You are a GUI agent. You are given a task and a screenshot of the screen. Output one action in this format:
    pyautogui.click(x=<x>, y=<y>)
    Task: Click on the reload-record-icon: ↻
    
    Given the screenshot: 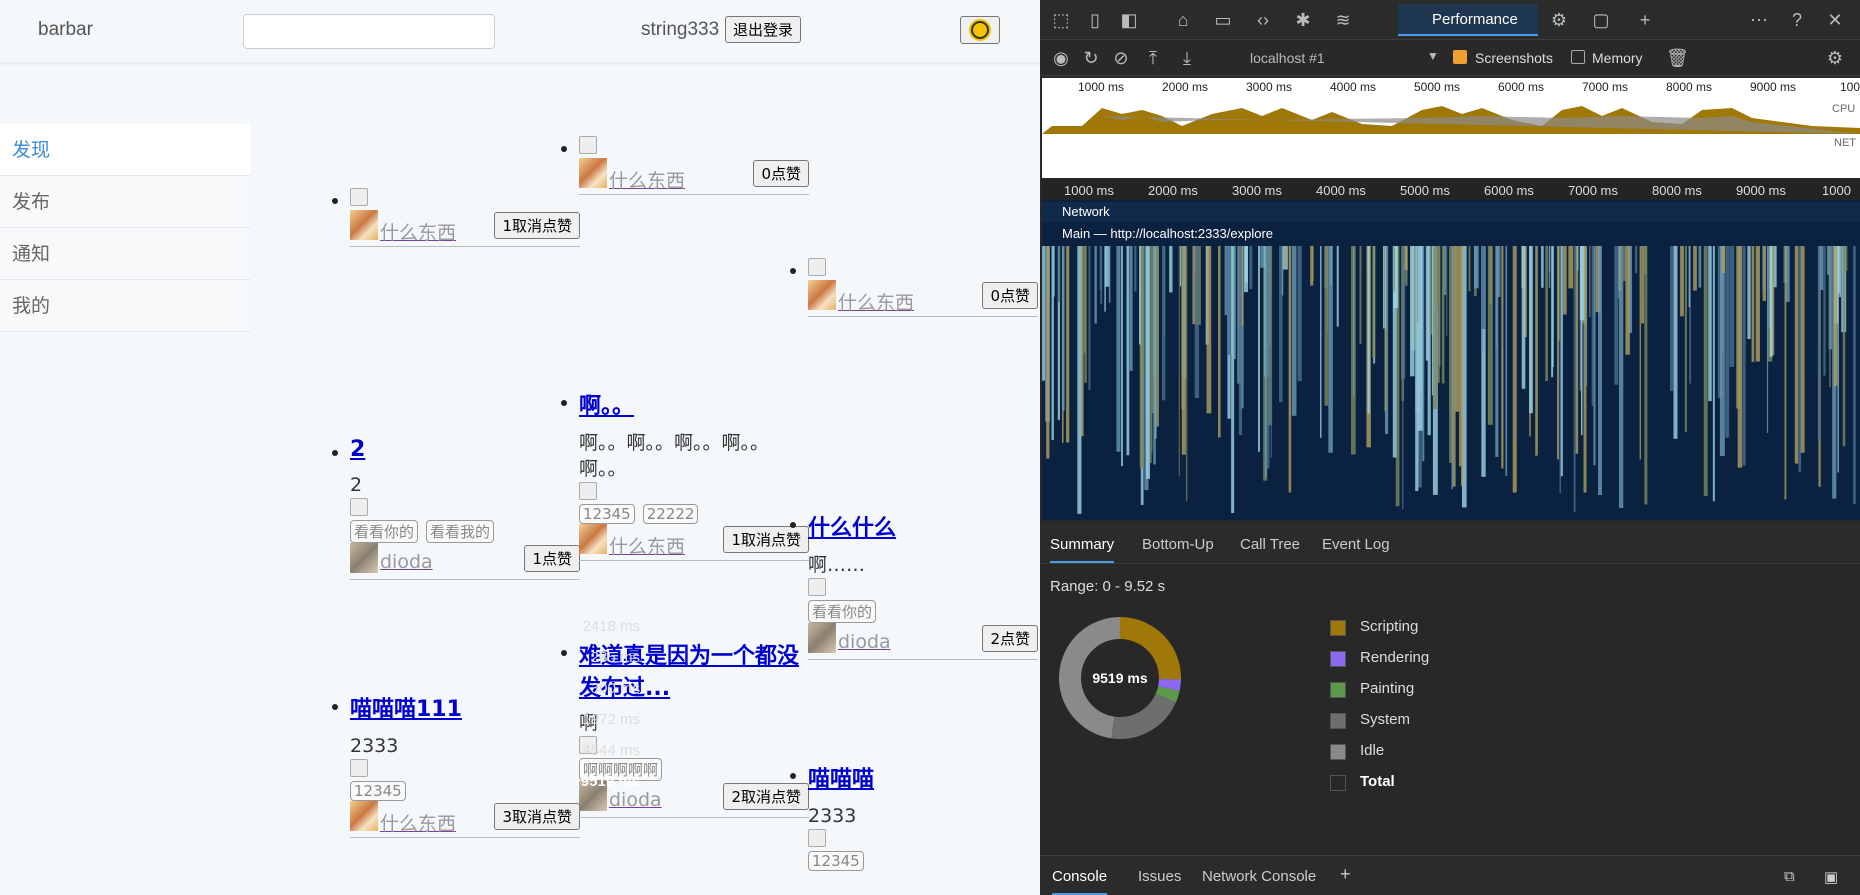 What is the action you would take?
    pyautogui.click(x=1091, y=58)
    